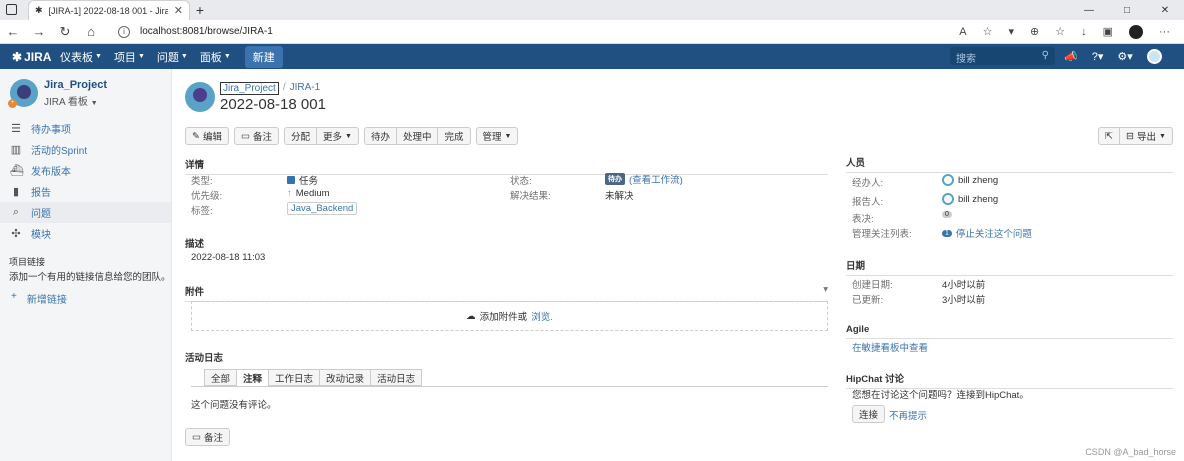 The width and height of the screenshot is (1184, 461). What do you see at coordinates (27, 262) in the screenshot?
I see `project-links-title: 项目链接` at bounding box center [27, 262].